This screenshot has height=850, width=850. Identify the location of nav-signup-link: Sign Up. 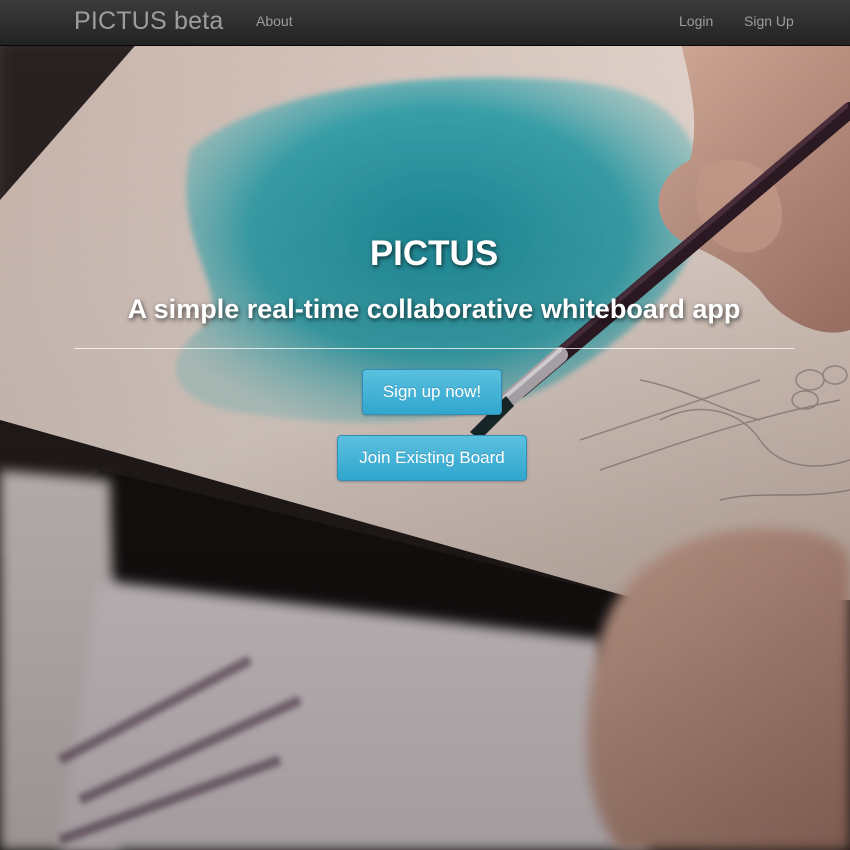
(769, 21).